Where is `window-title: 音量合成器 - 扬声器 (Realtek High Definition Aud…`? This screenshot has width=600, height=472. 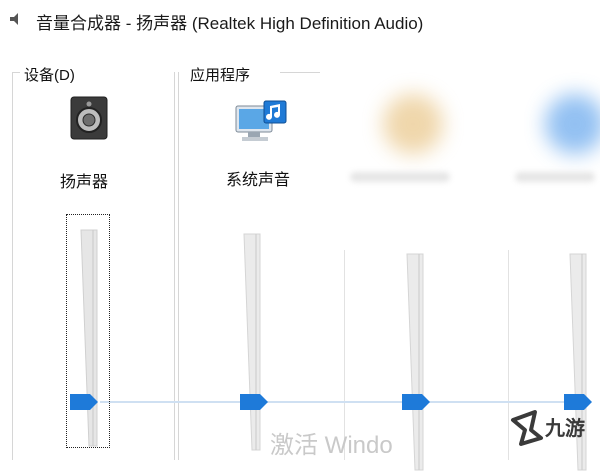 window-title: 音量合成器 - 扬声器 (Realtek High Definition Aud… is located at coordinates (230, 23).